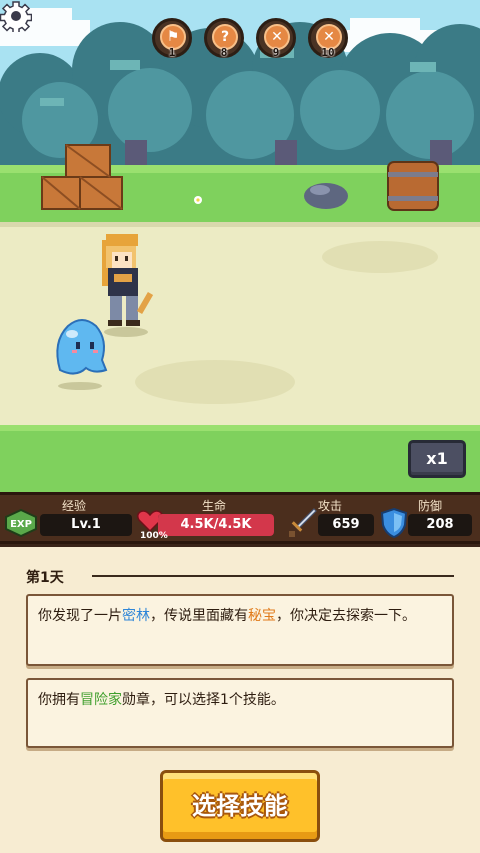  I want to click on exp-level: Lv.1, so click(86, 525).